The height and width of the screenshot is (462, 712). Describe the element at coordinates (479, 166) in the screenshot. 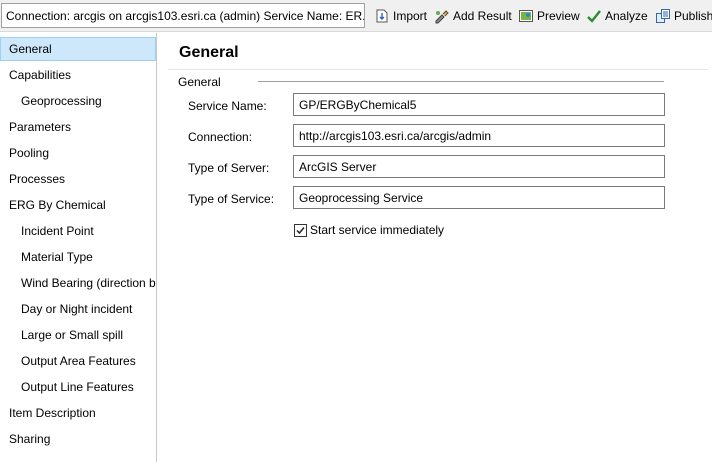

I see `server-type-field` at that location.